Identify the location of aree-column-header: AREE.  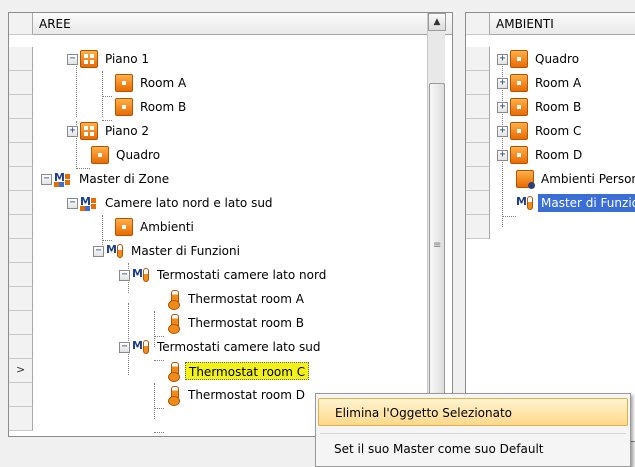
(242, 24).